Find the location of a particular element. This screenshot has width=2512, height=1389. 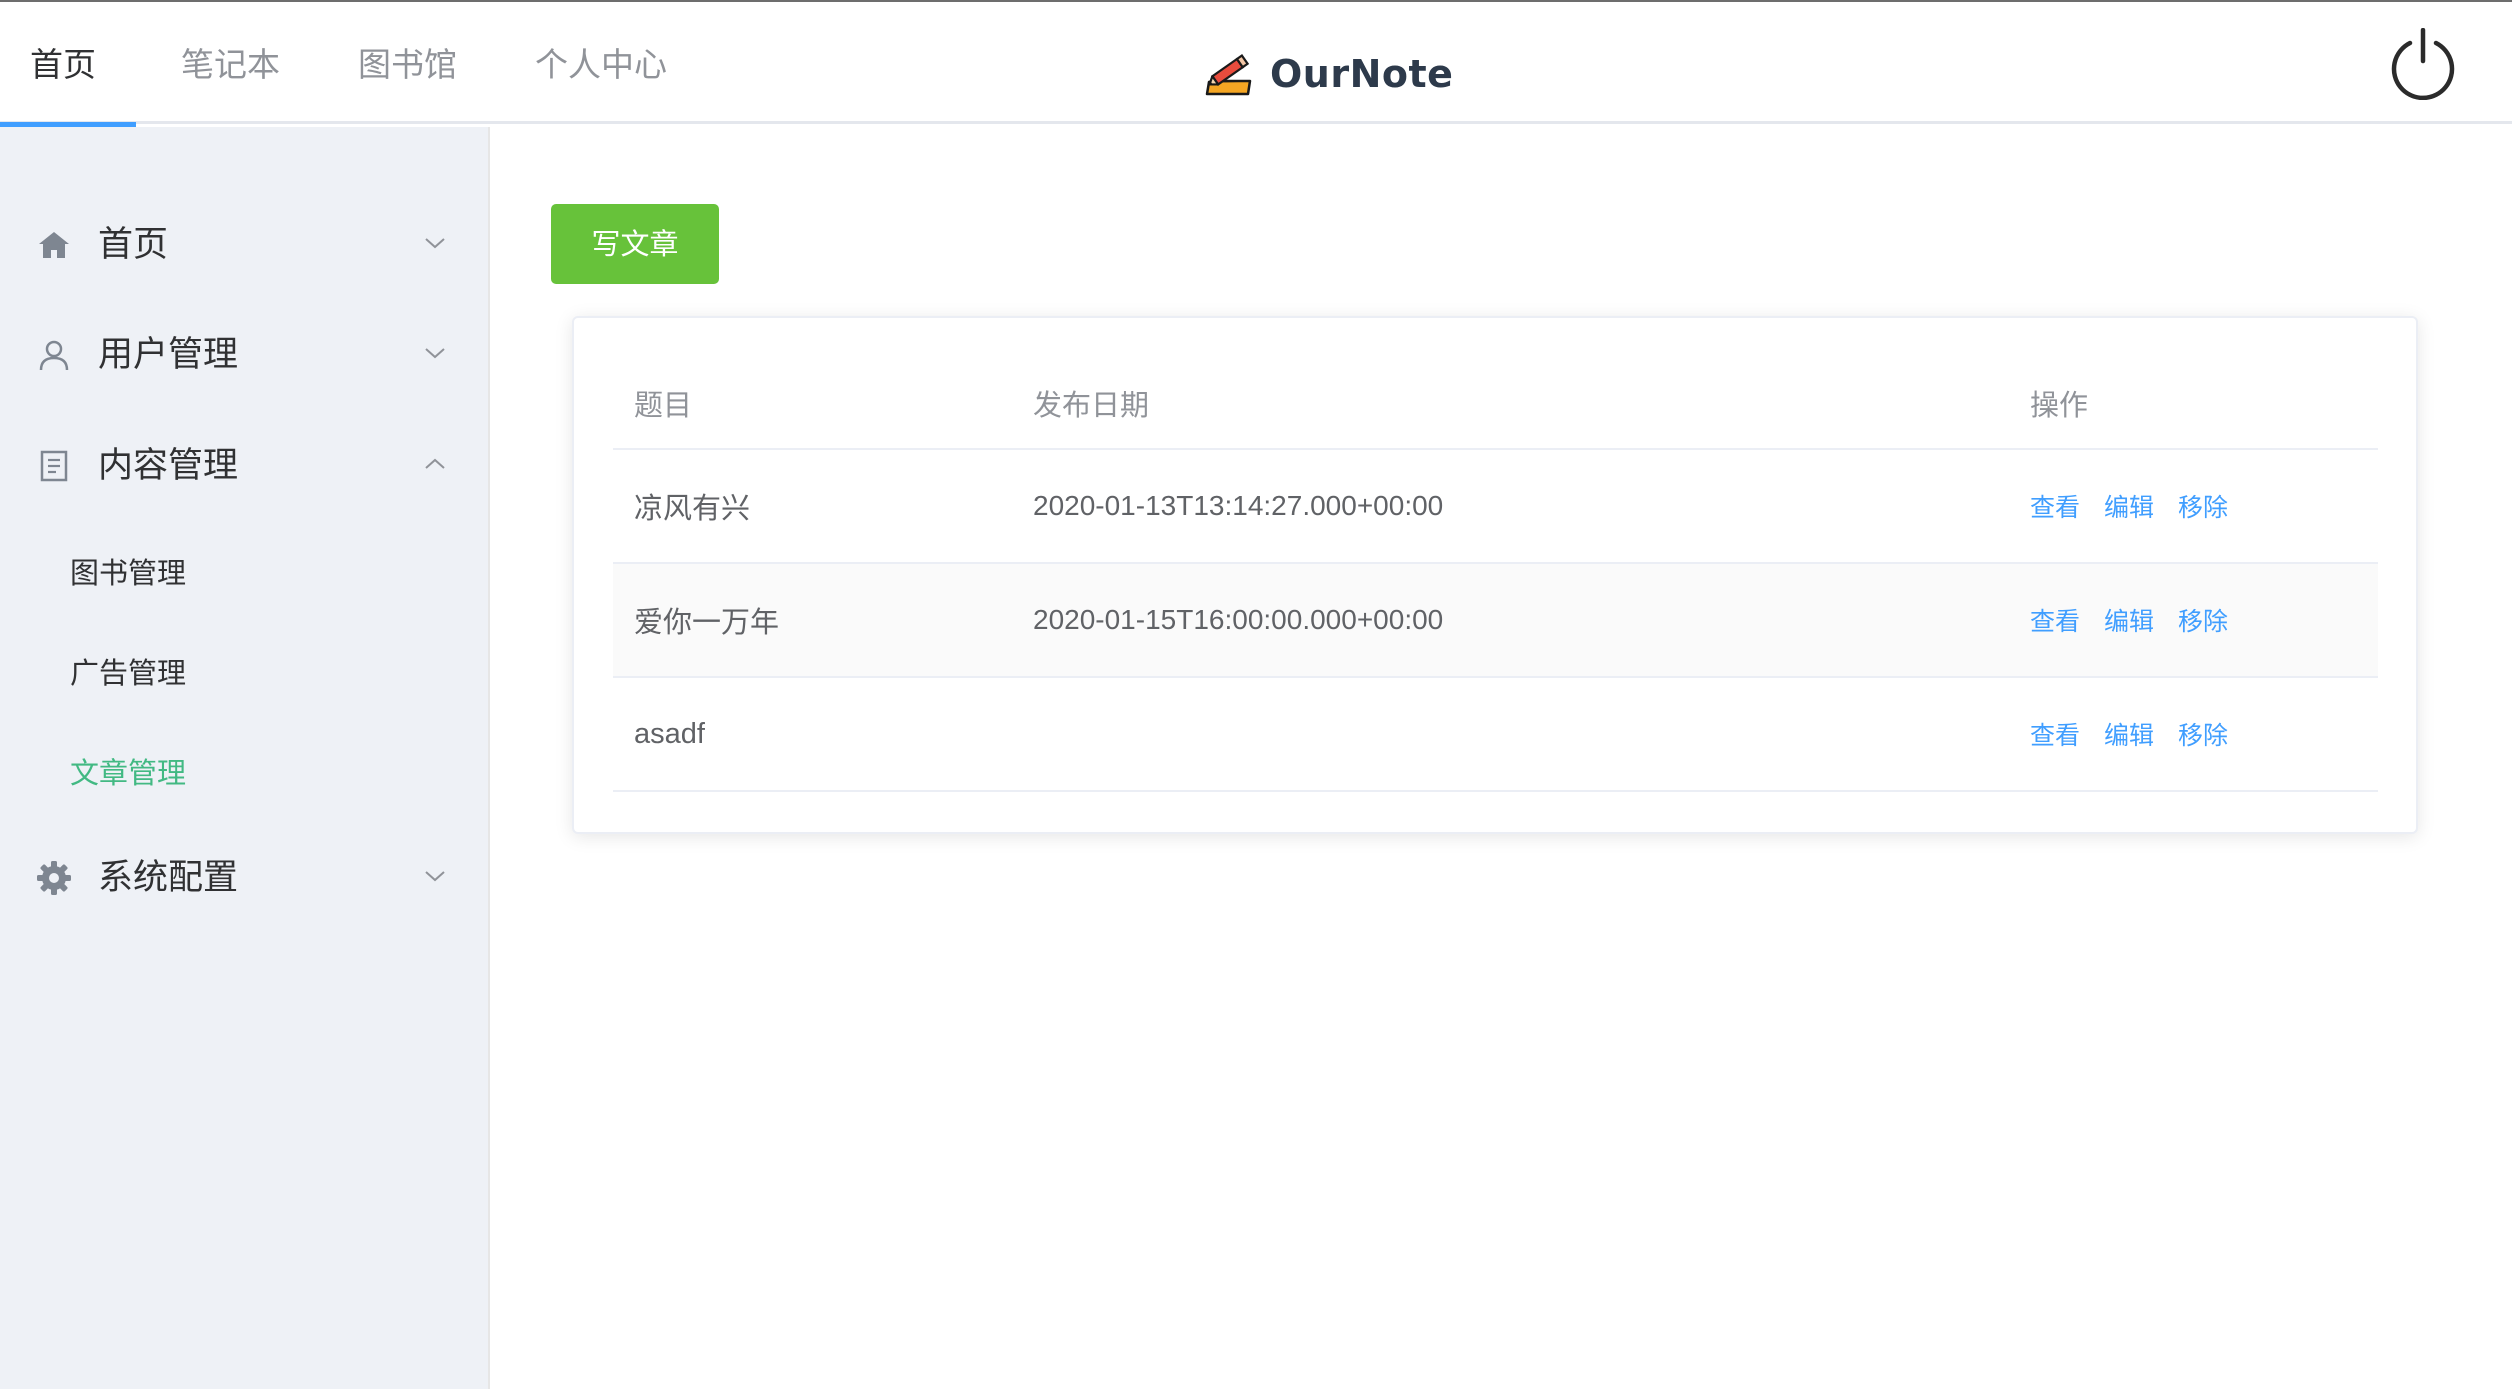

sidebar-submenu-ads: 广告管理 is located at coordinates (245, 673).